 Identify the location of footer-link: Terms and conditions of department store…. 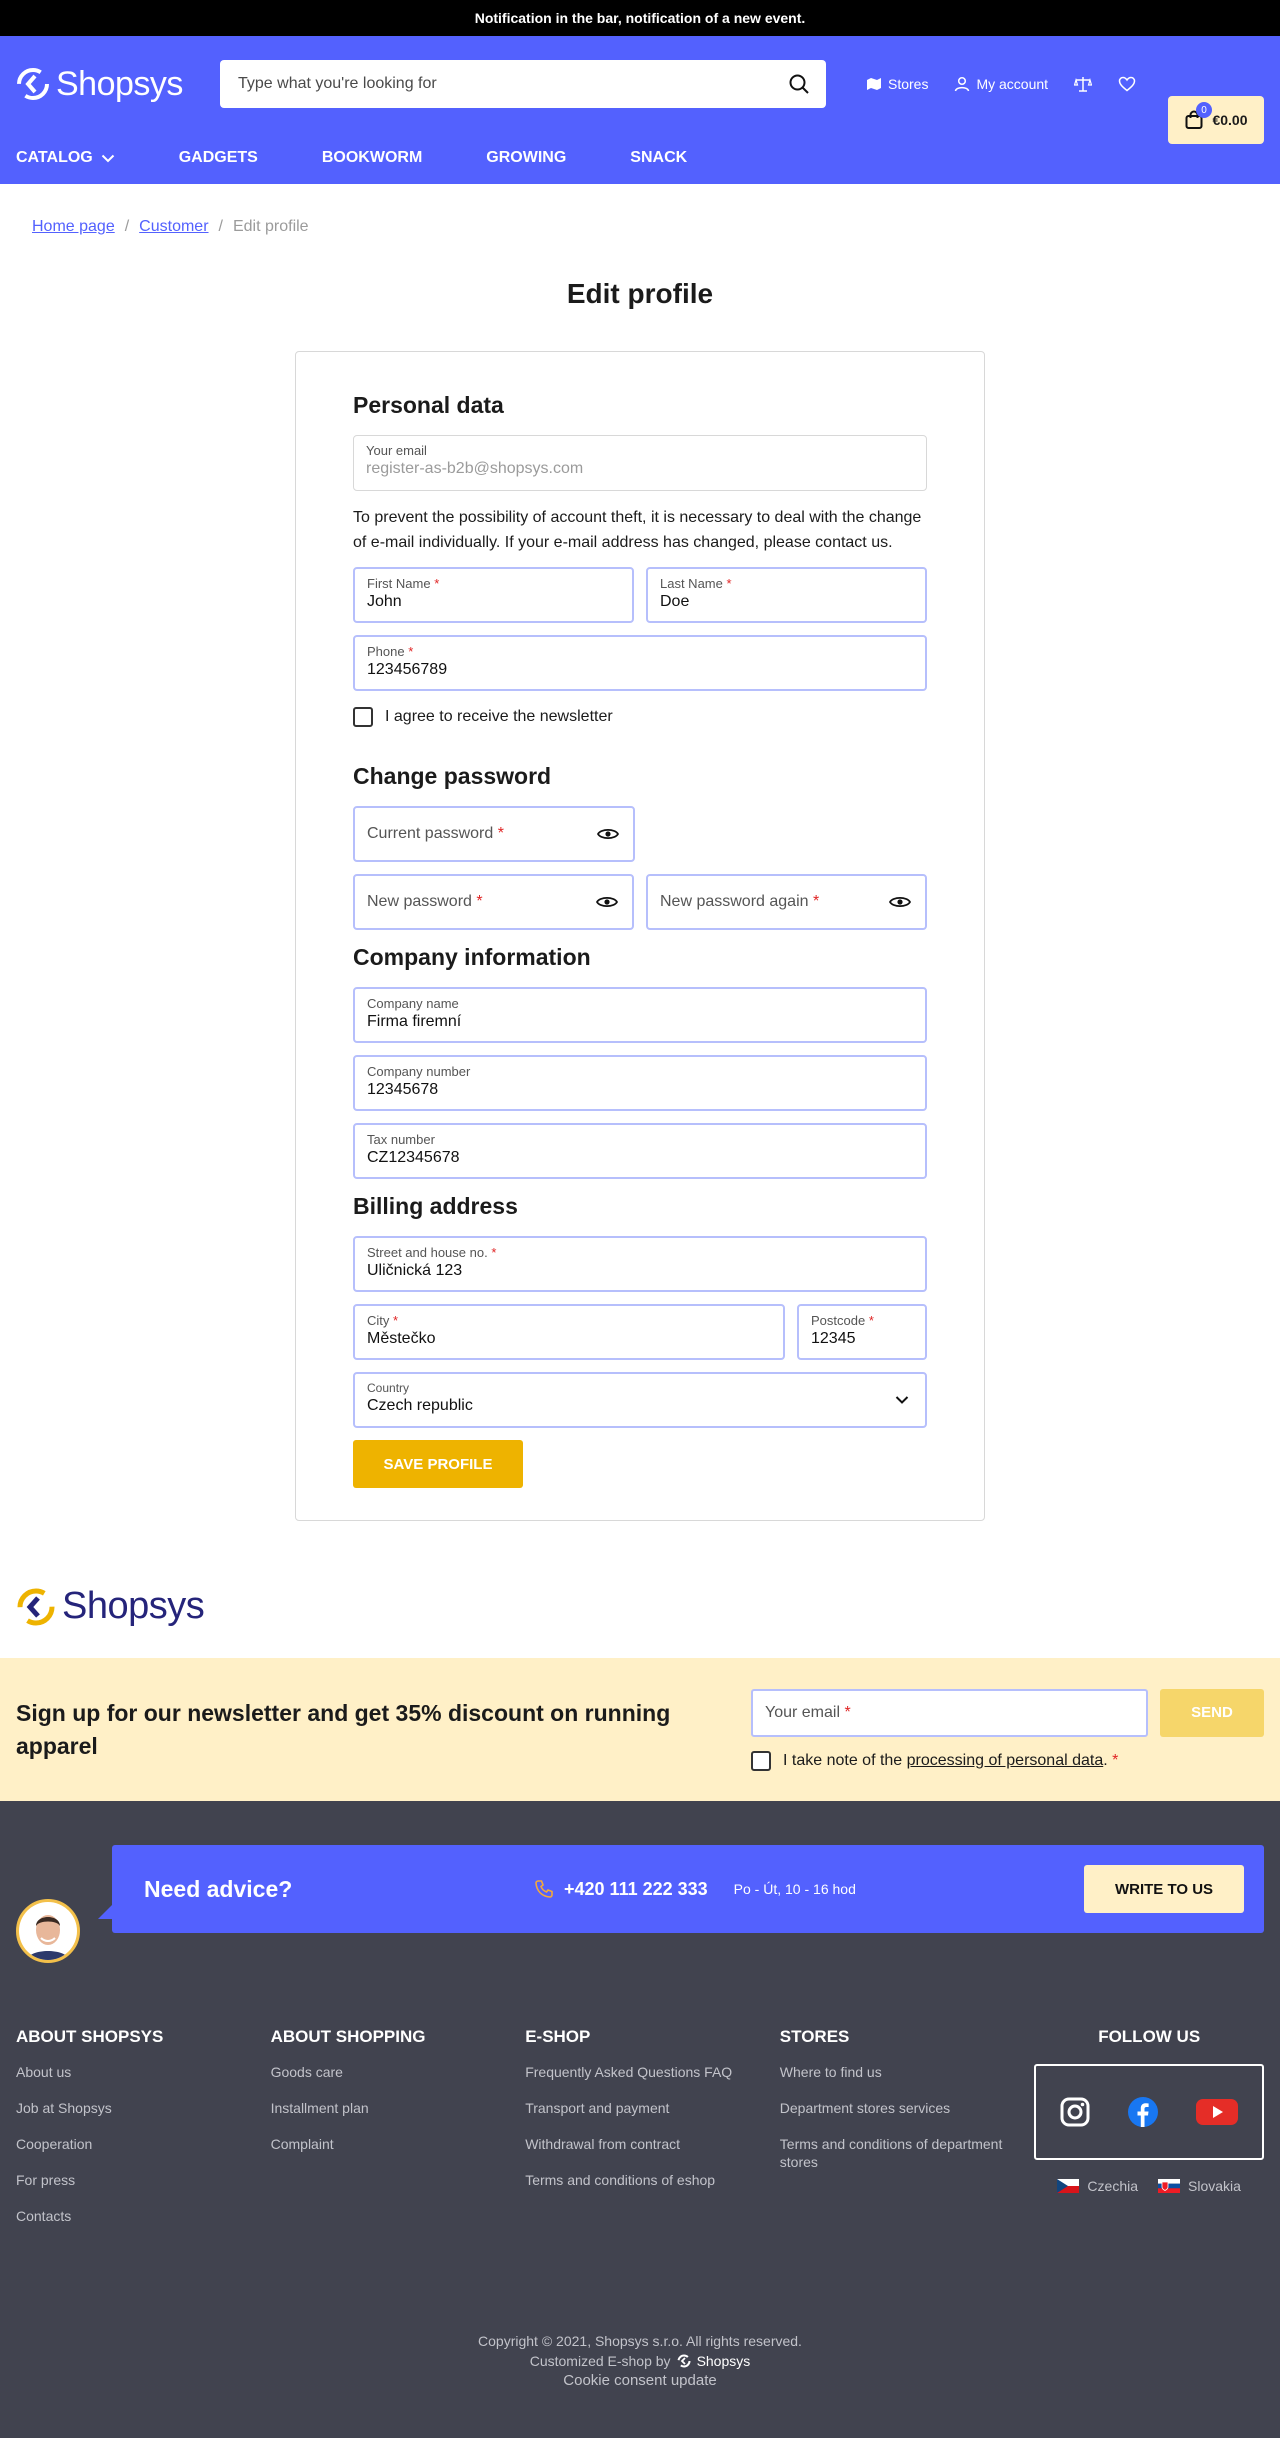
(907, 2153).